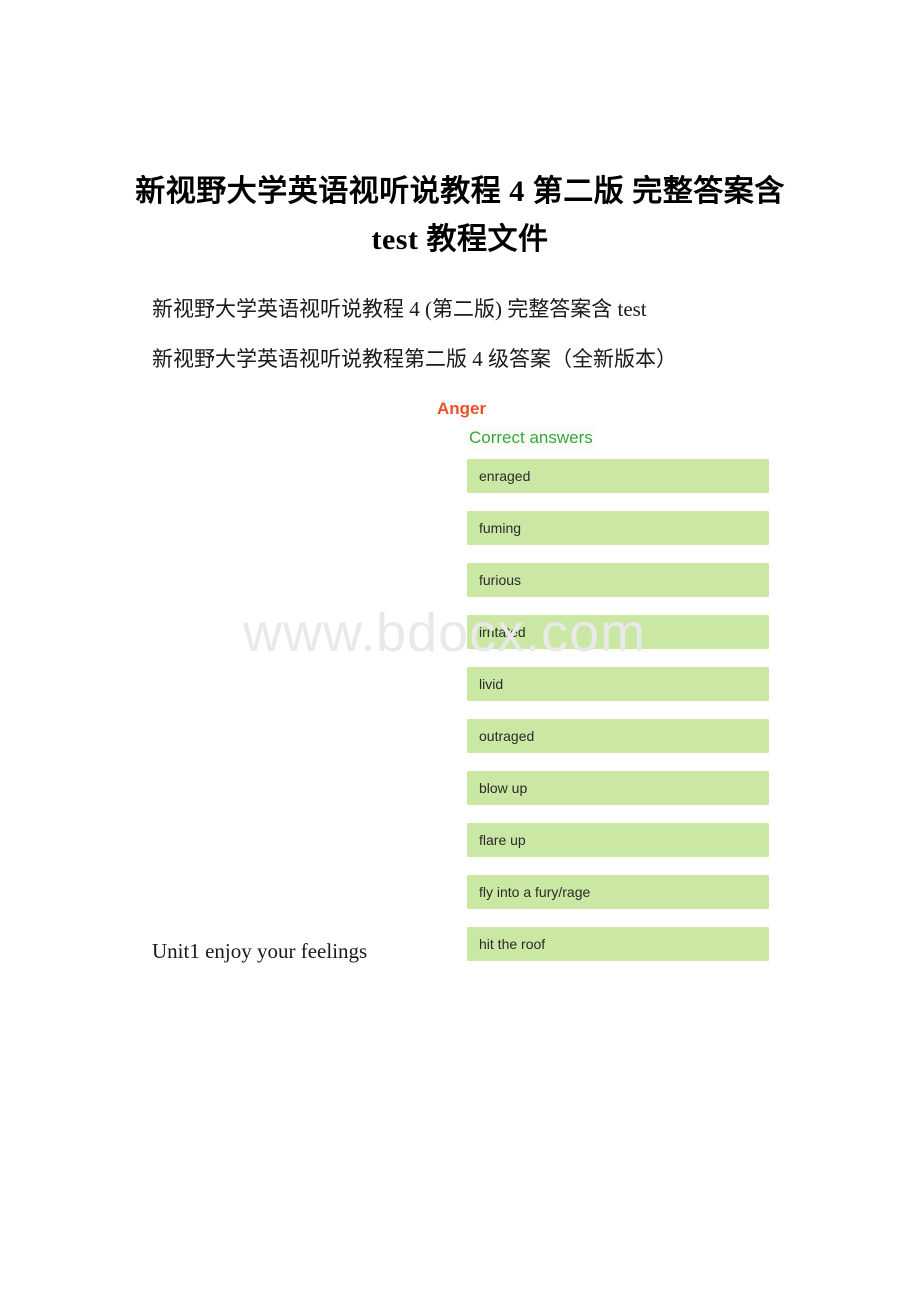 Image resolution: width=920 pixels, height=1302 pixels. I want to click on answer-label: fuming, so click(500, 528).